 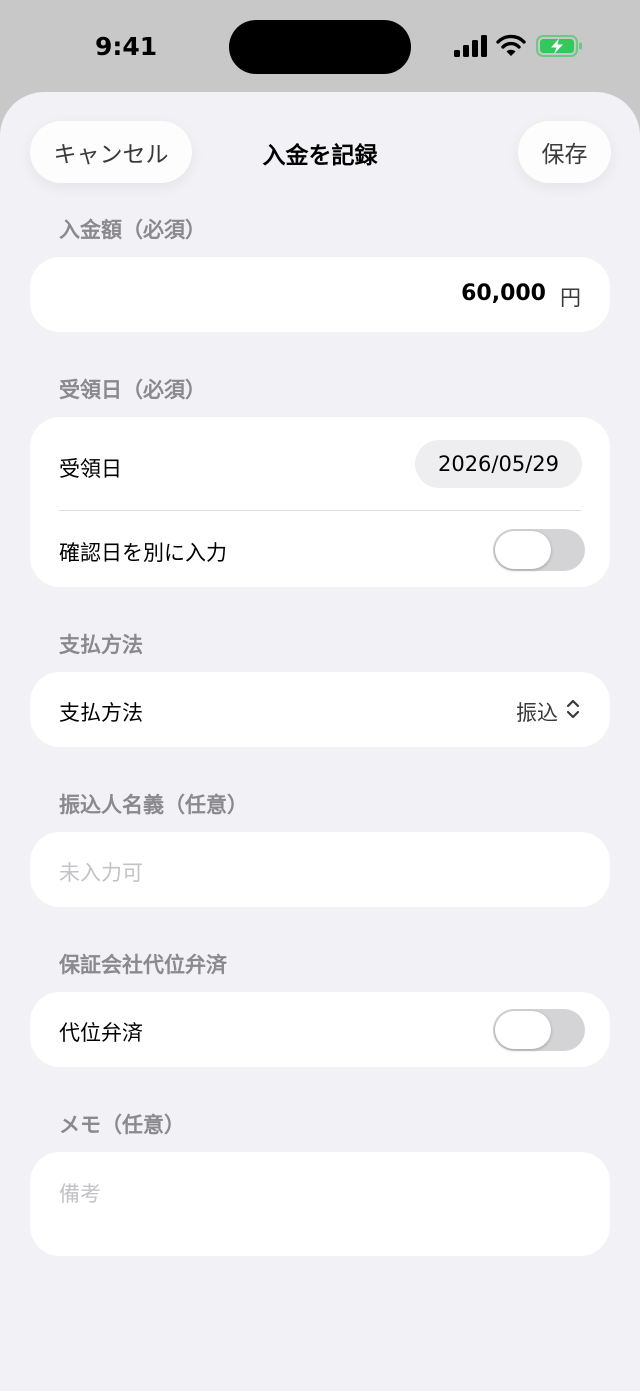 What do you see at coordinates (132, 390) in the screenshot?
I see `received-section-label: 受領日（必須）` at bounding box center [132, 390].